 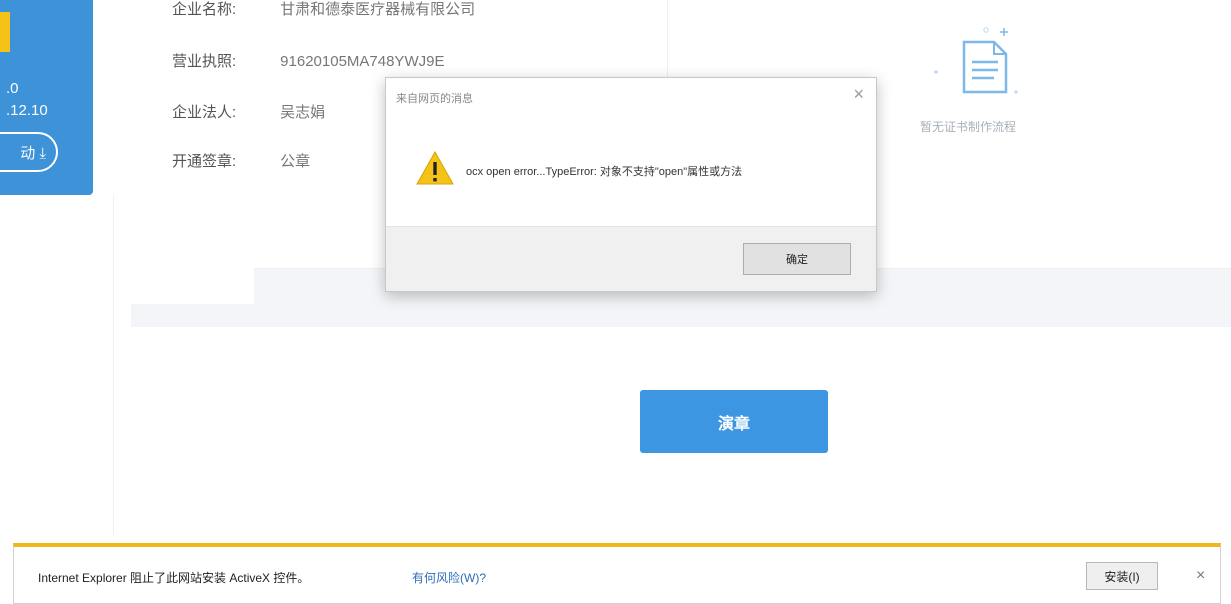 I want to click on blank-area, so click(x=191, y=241).